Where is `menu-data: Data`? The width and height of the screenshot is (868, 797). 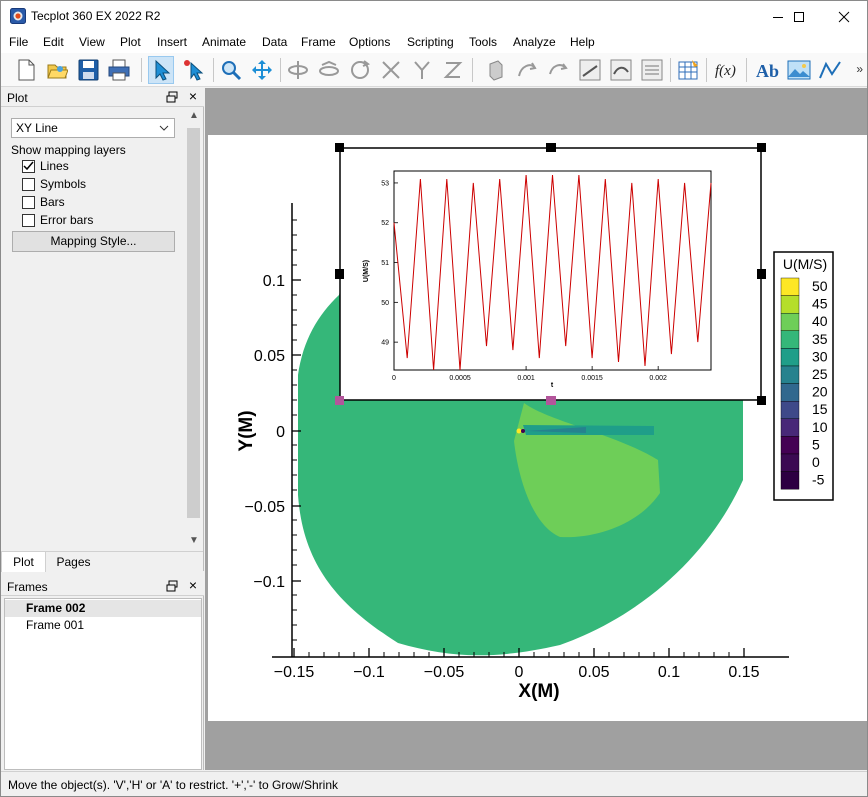
menu-data: Data is located at coordinates (274, 42).